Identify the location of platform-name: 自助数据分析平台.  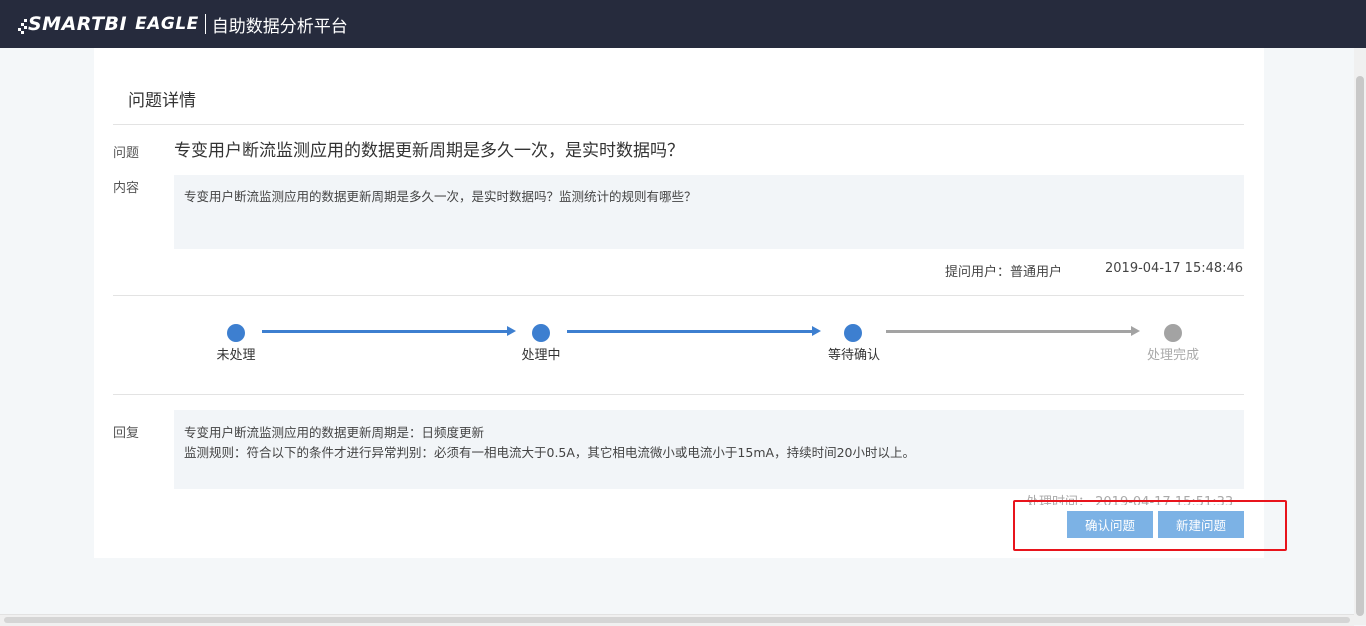
(279, 26).